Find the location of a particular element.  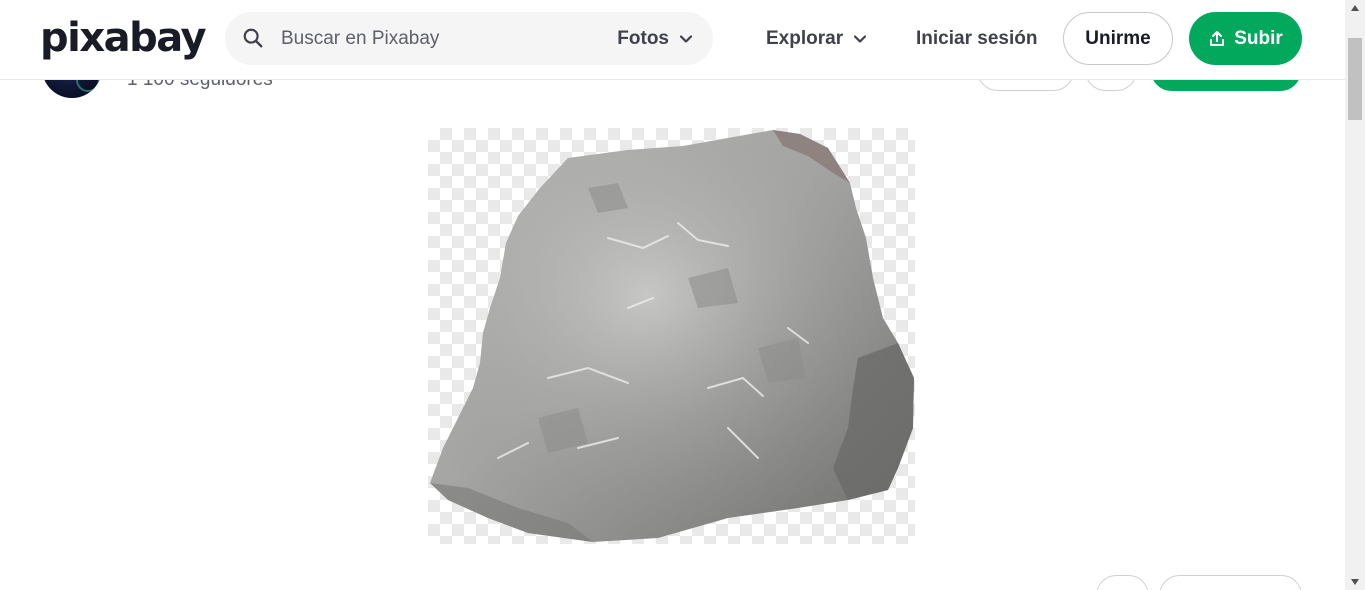

scroll-thumb is located at coordinates (1355, 79).